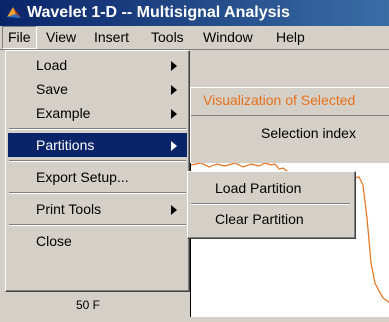 The height and width of the screenshot is (322, 389). I want to click on title-bar: Wavelet 1-D -- Multisignal Analysis, so click(194, 13).